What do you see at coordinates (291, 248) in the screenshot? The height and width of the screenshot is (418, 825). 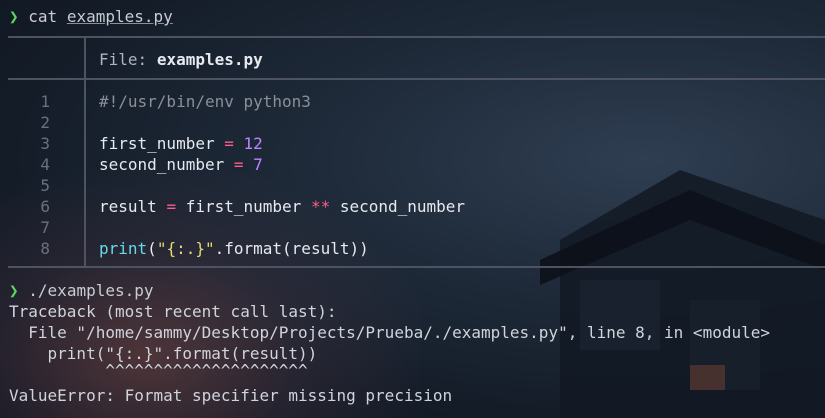 I see `code-token-plain: .format(result))` at bounding box center [291, 248].